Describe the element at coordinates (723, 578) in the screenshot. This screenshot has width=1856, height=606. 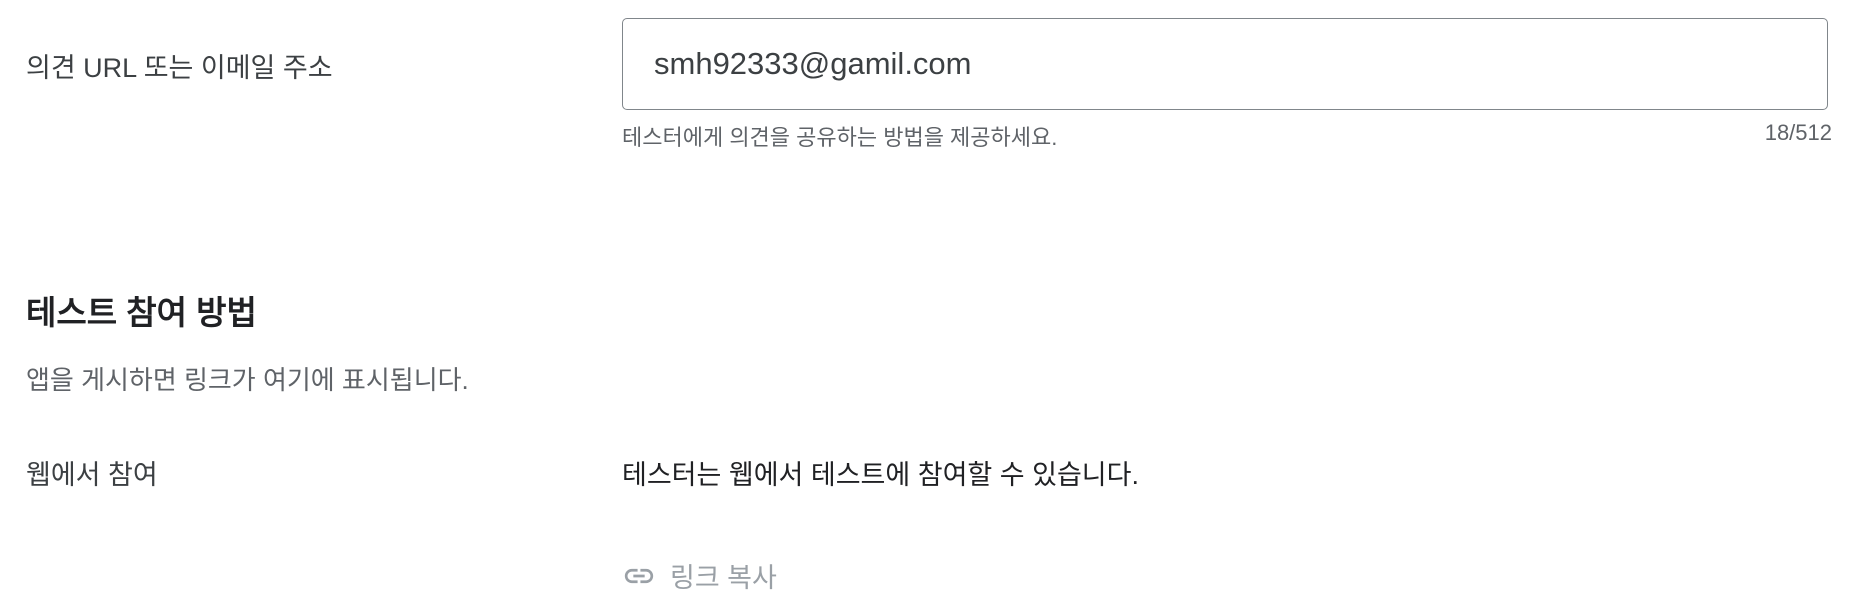
I see `copy-link-label: 링크 복사` at that location.